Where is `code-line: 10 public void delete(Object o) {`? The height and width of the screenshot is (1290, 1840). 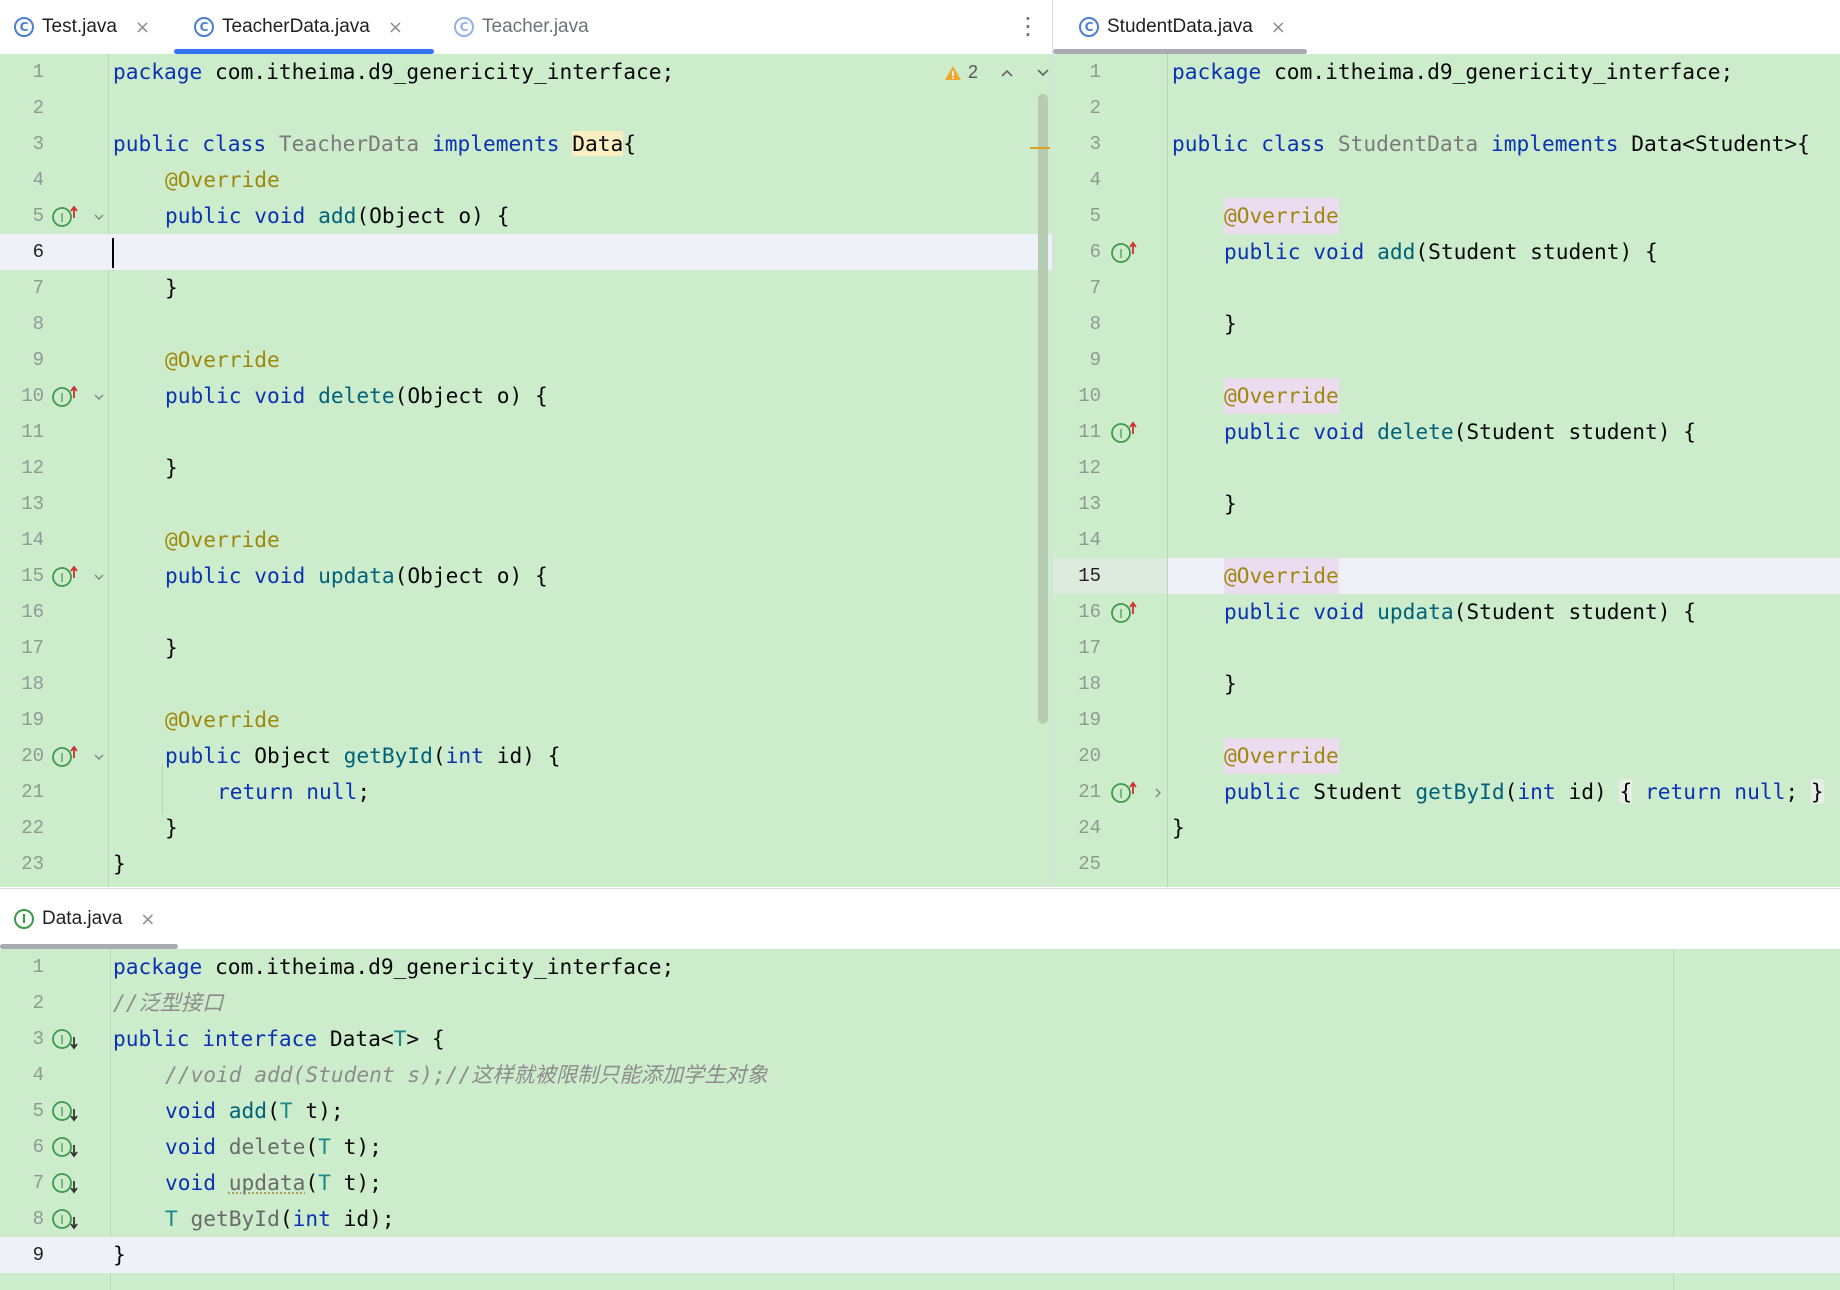
code-line: 10 public void delete(Object o) { is located at coordinates (284, 395).